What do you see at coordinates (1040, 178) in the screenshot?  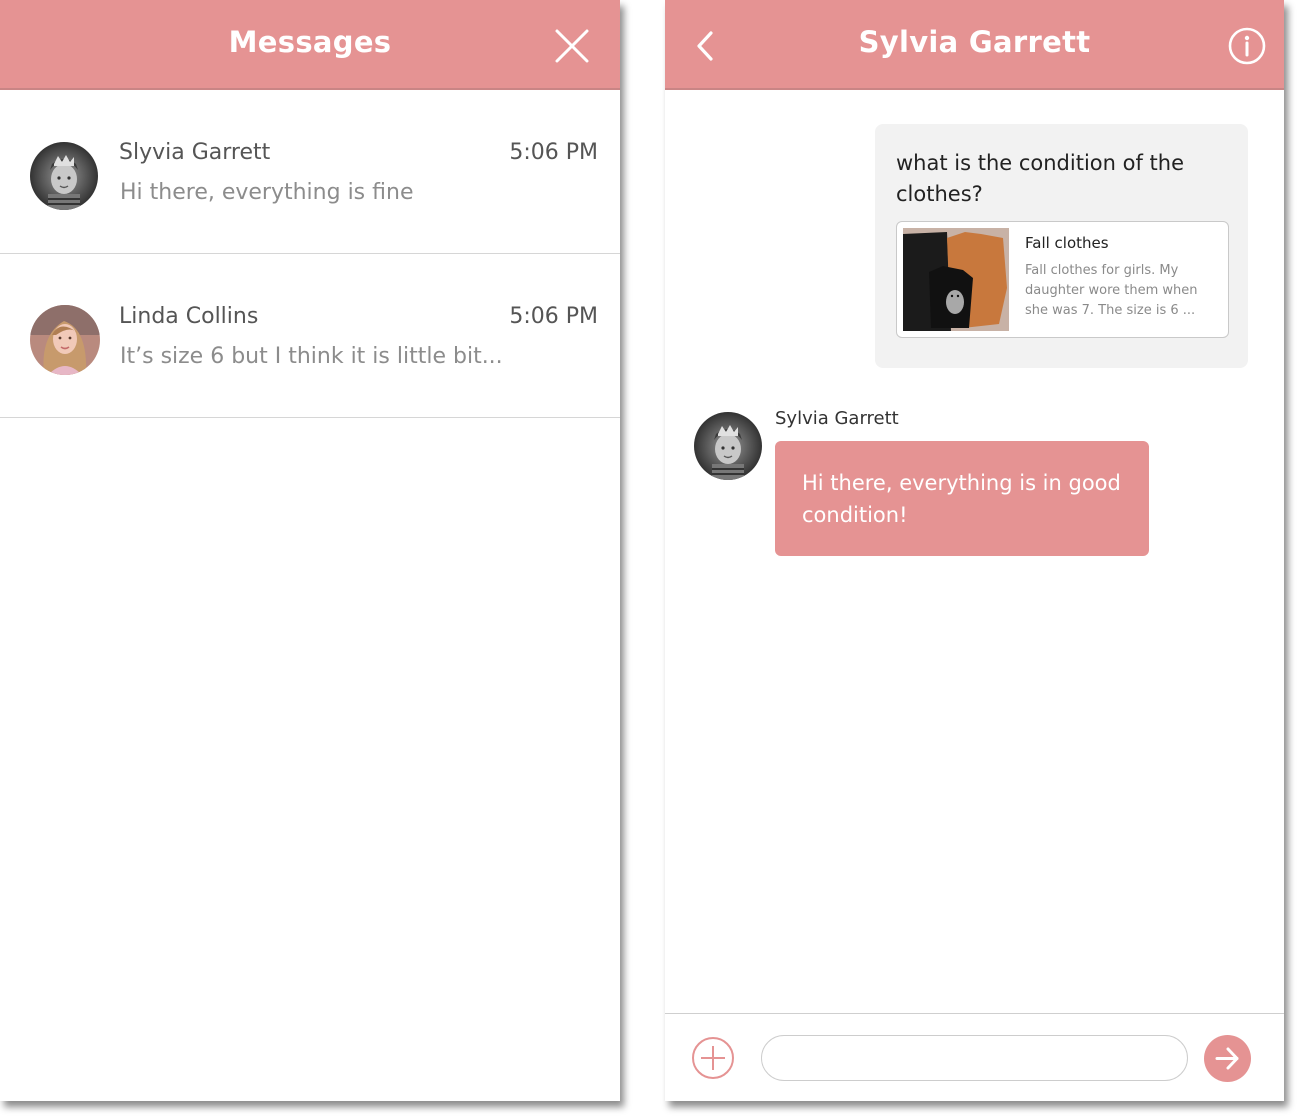 I see `outgoing-message-text: what is the condition of the clothes?` at bounding box center [1040, 178].